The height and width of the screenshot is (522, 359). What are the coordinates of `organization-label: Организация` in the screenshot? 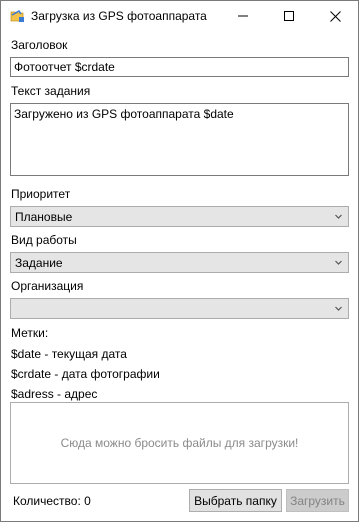 It's located at (47, 286).